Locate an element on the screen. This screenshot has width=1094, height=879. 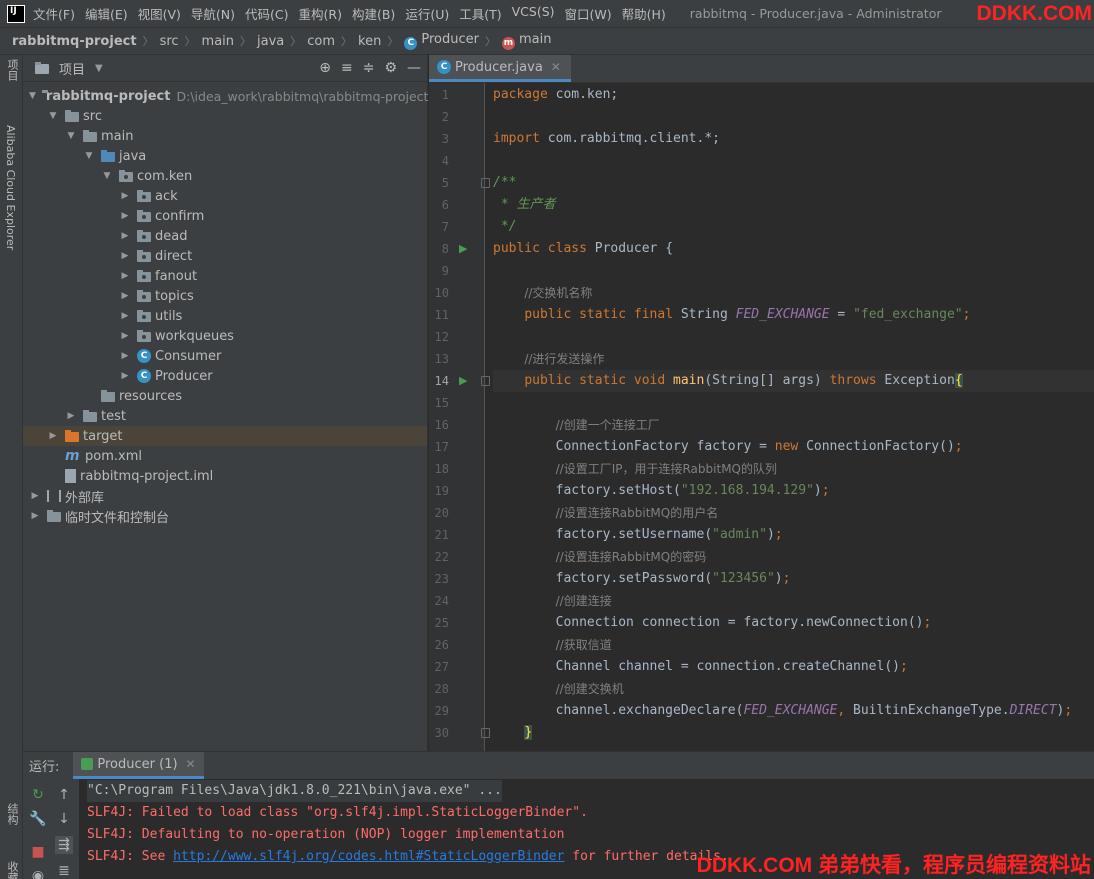
breadcrumb-item: src is located at coordinates (169, 41).